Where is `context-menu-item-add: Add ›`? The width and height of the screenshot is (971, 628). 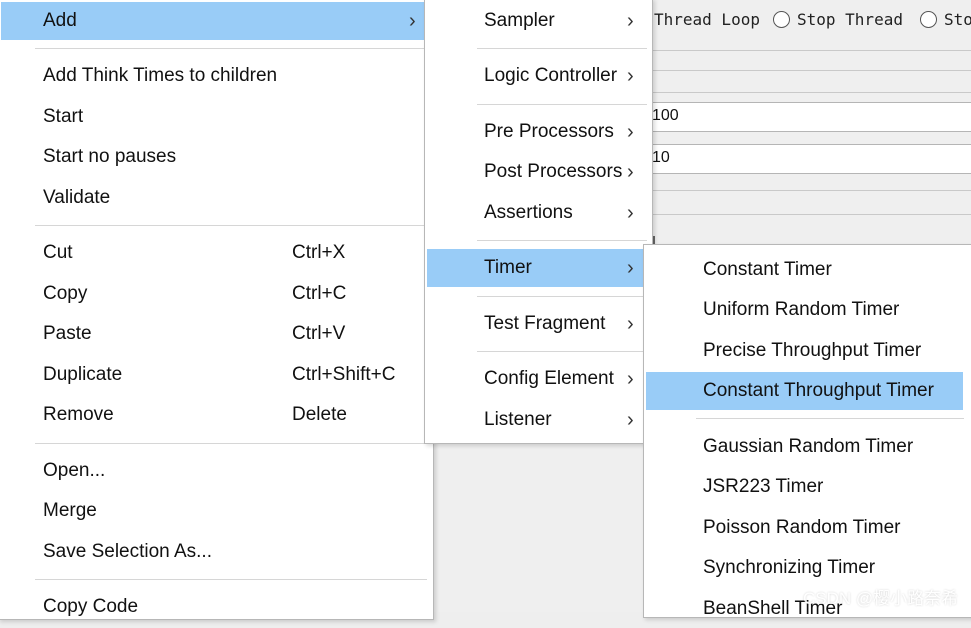
context-menu-item-add: Add › is located at coordinates (214, 21).